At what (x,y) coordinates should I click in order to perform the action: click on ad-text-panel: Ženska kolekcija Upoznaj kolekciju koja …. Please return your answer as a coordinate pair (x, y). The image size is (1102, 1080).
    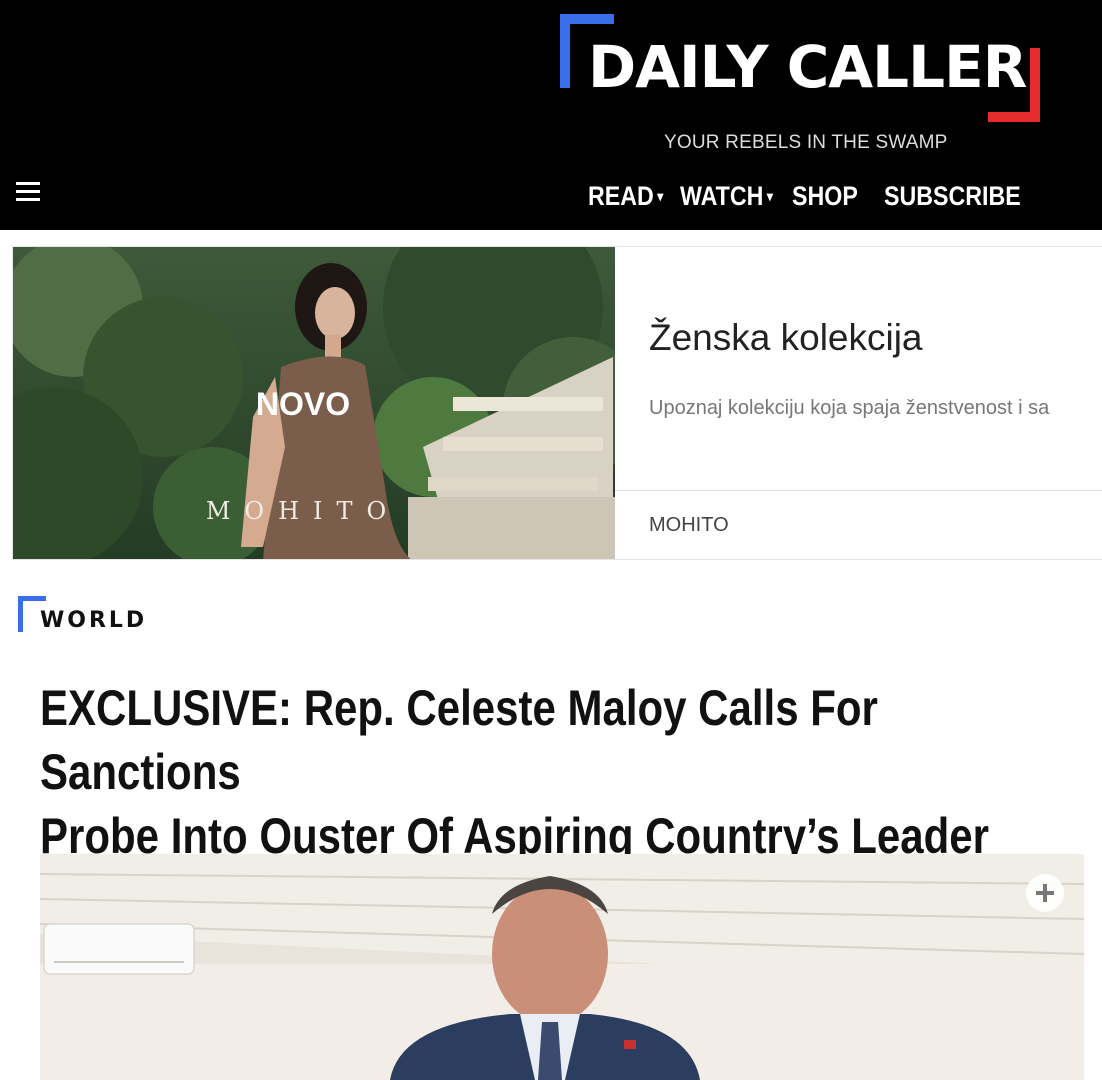
    Looking at the image, I should click on (858, 403).